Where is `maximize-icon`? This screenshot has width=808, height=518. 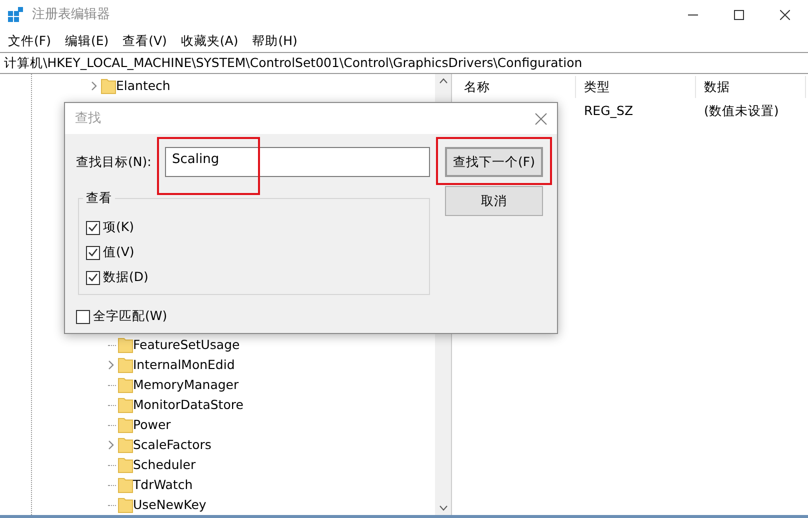 maximize-icon is located at coordinates (739, 15).